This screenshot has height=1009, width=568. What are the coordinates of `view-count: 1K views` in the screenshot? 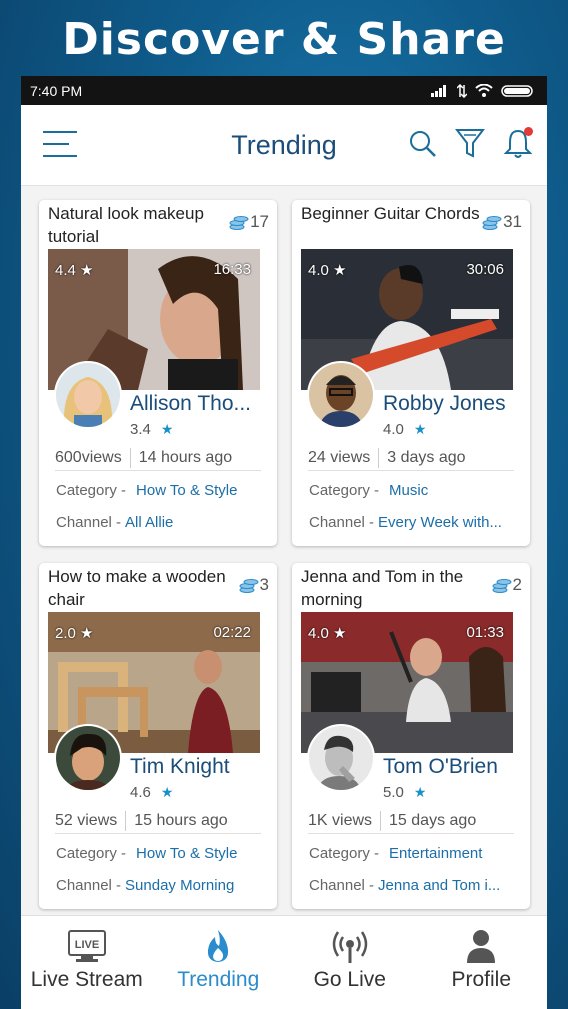 It's located at (340, 820).